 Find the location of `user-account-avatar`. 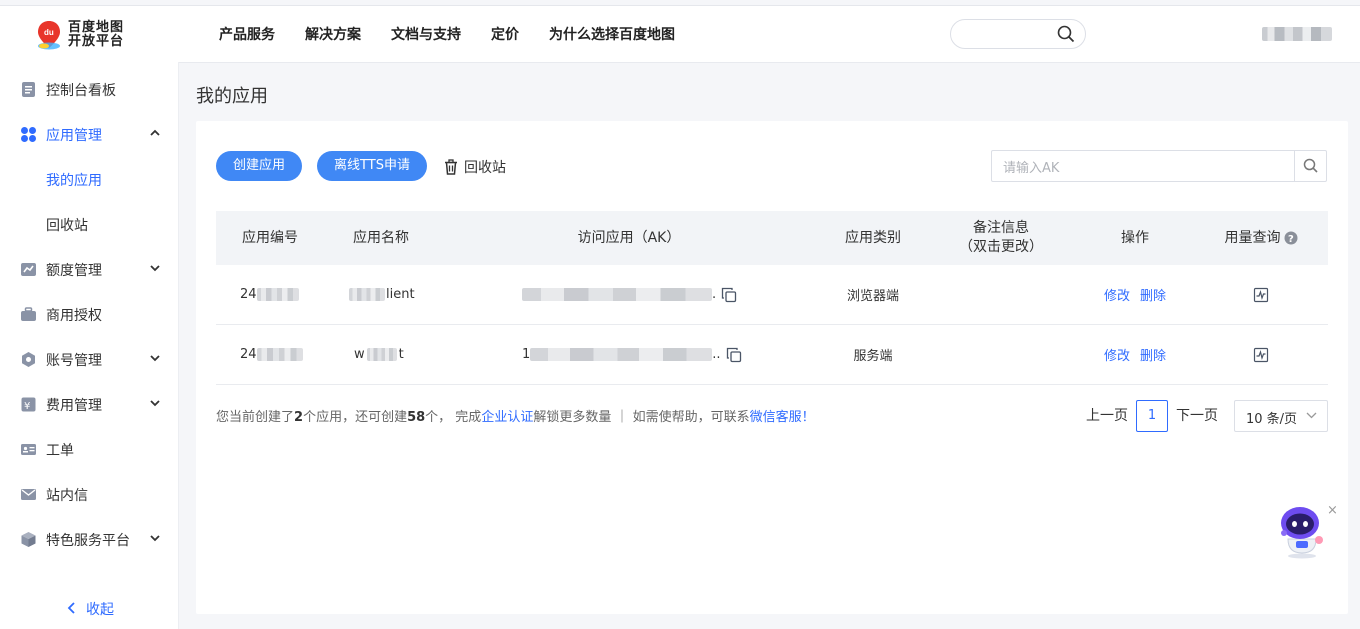

user-account-avatar is located at coordinates (1297, 34).